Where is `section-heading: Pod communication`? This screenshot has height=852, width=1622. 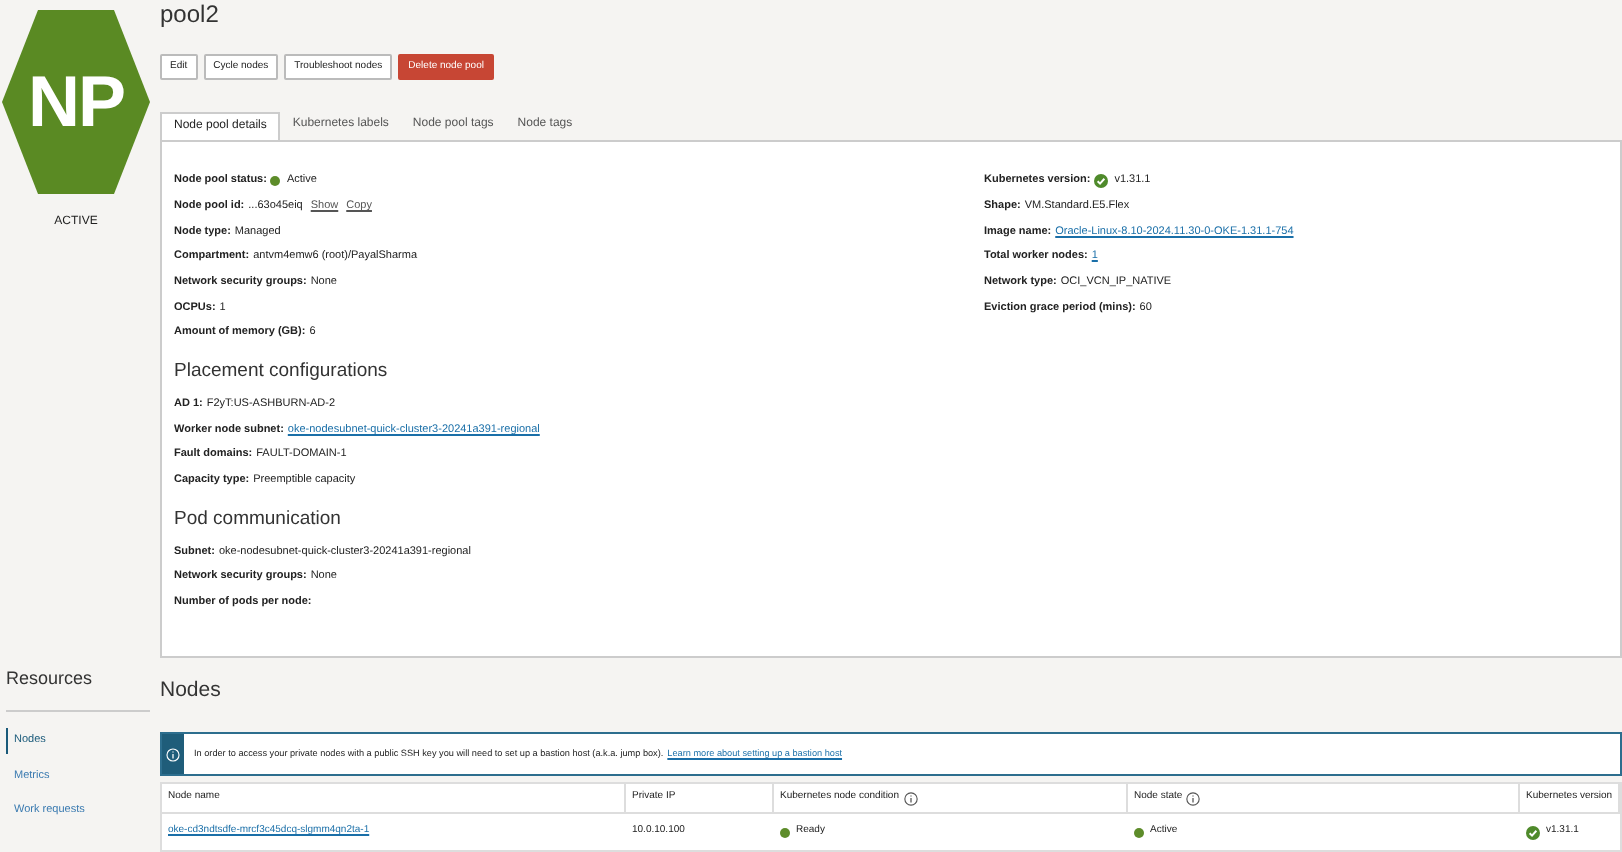 section-heading: Pod communication is located at coordinates (258, 519).